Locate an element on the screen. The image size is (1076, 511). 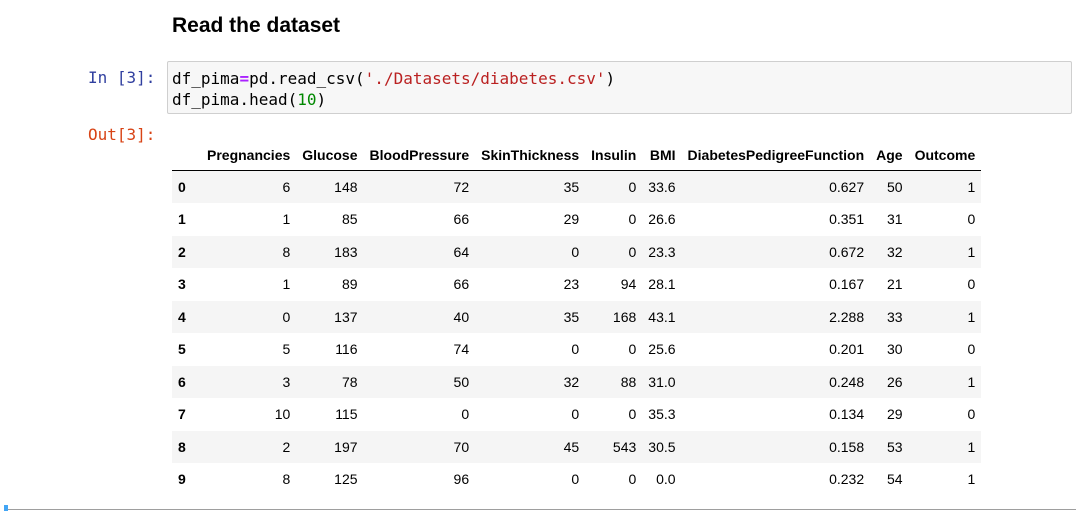
markdown-heading: Read the dataset is located at coordinates (256, 25).